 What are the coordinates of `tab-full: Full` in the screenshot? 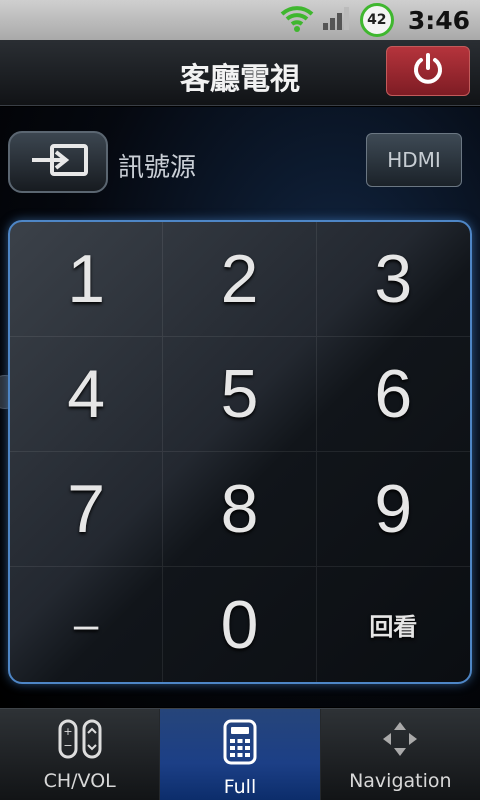 It's located at (240, 754).